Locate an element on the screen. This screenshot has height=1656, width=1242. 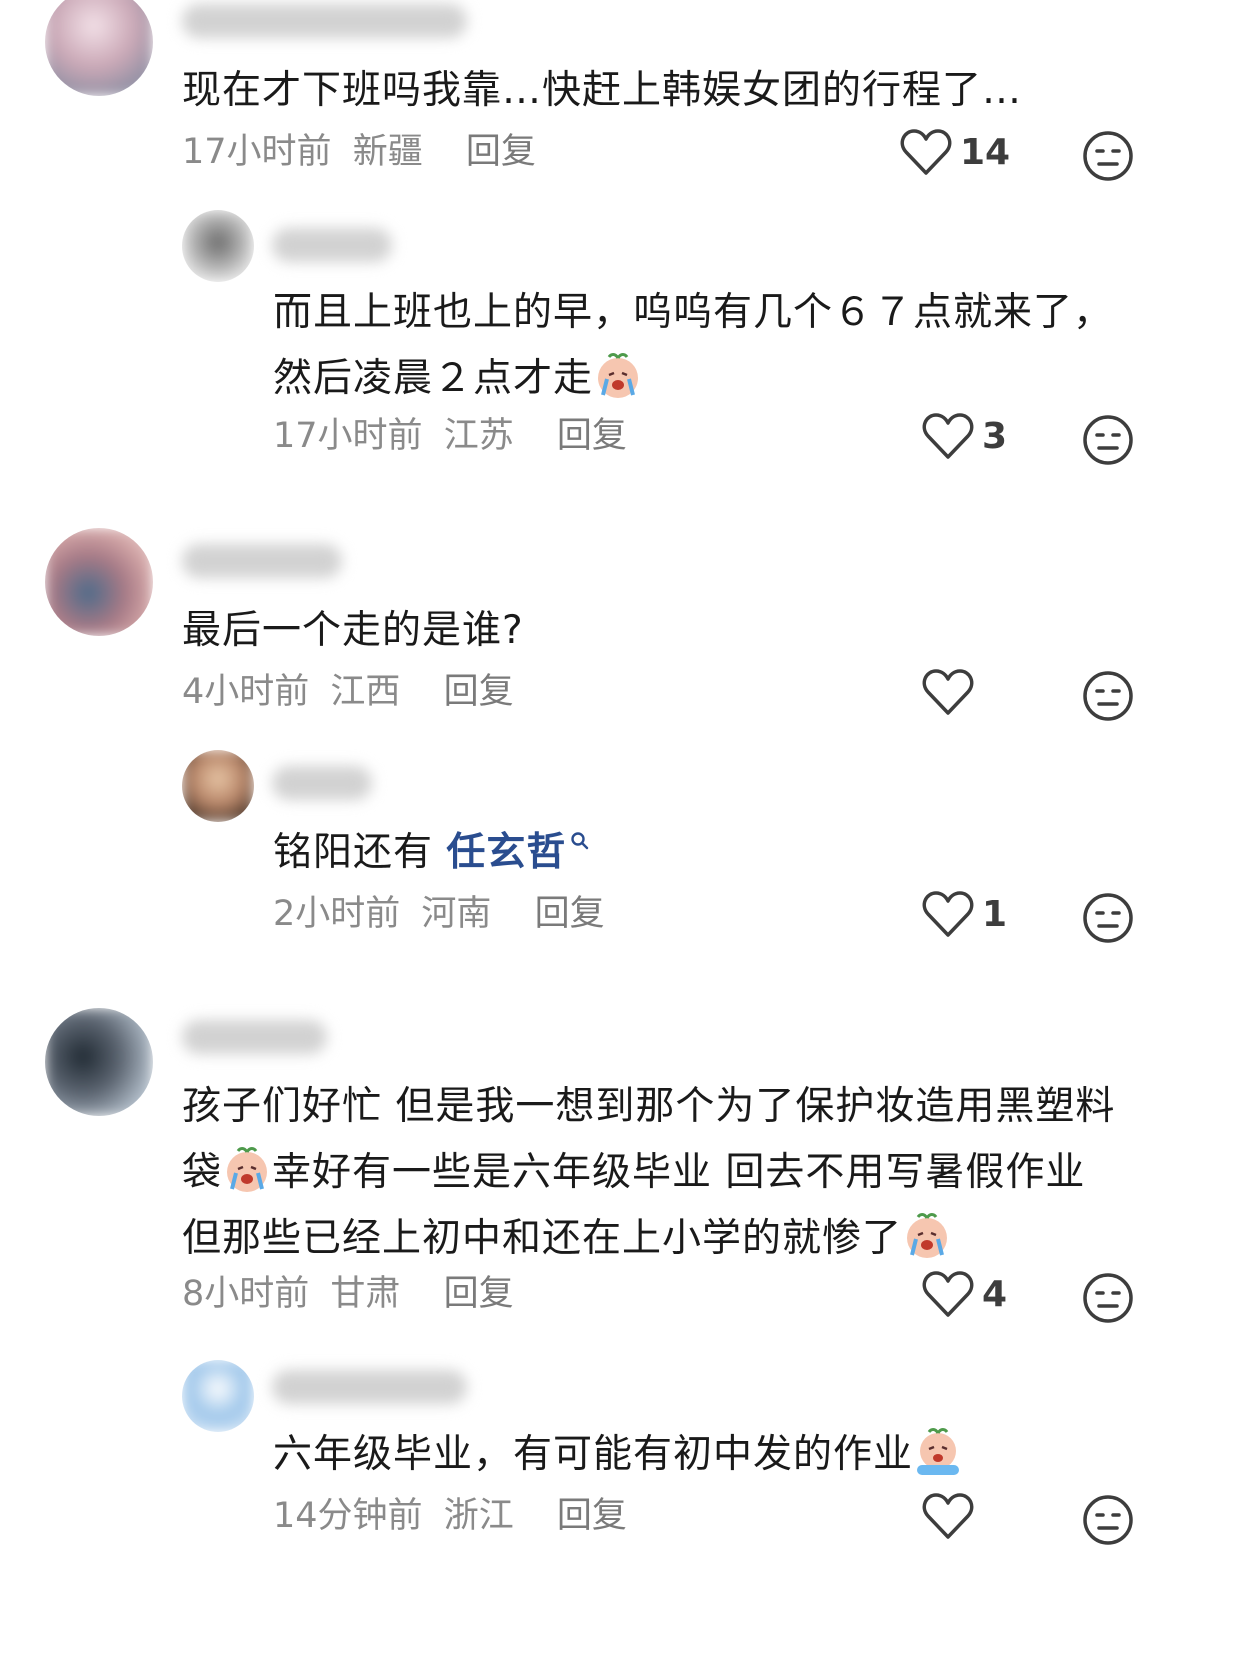
mention-link: 任玄哲 is located at coordinates (506, 852).